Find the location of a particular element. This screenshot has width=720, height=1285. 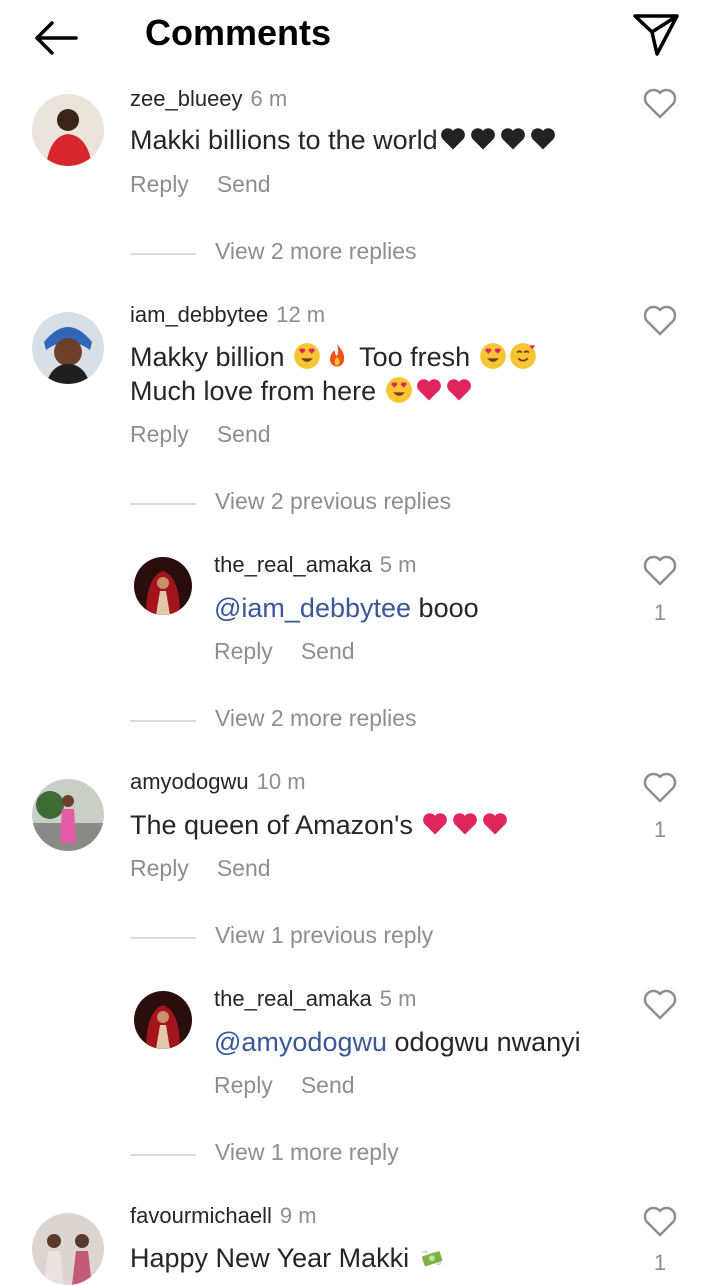

comment-text: @iam_debbytee booo is located at coordinates (346, 608).